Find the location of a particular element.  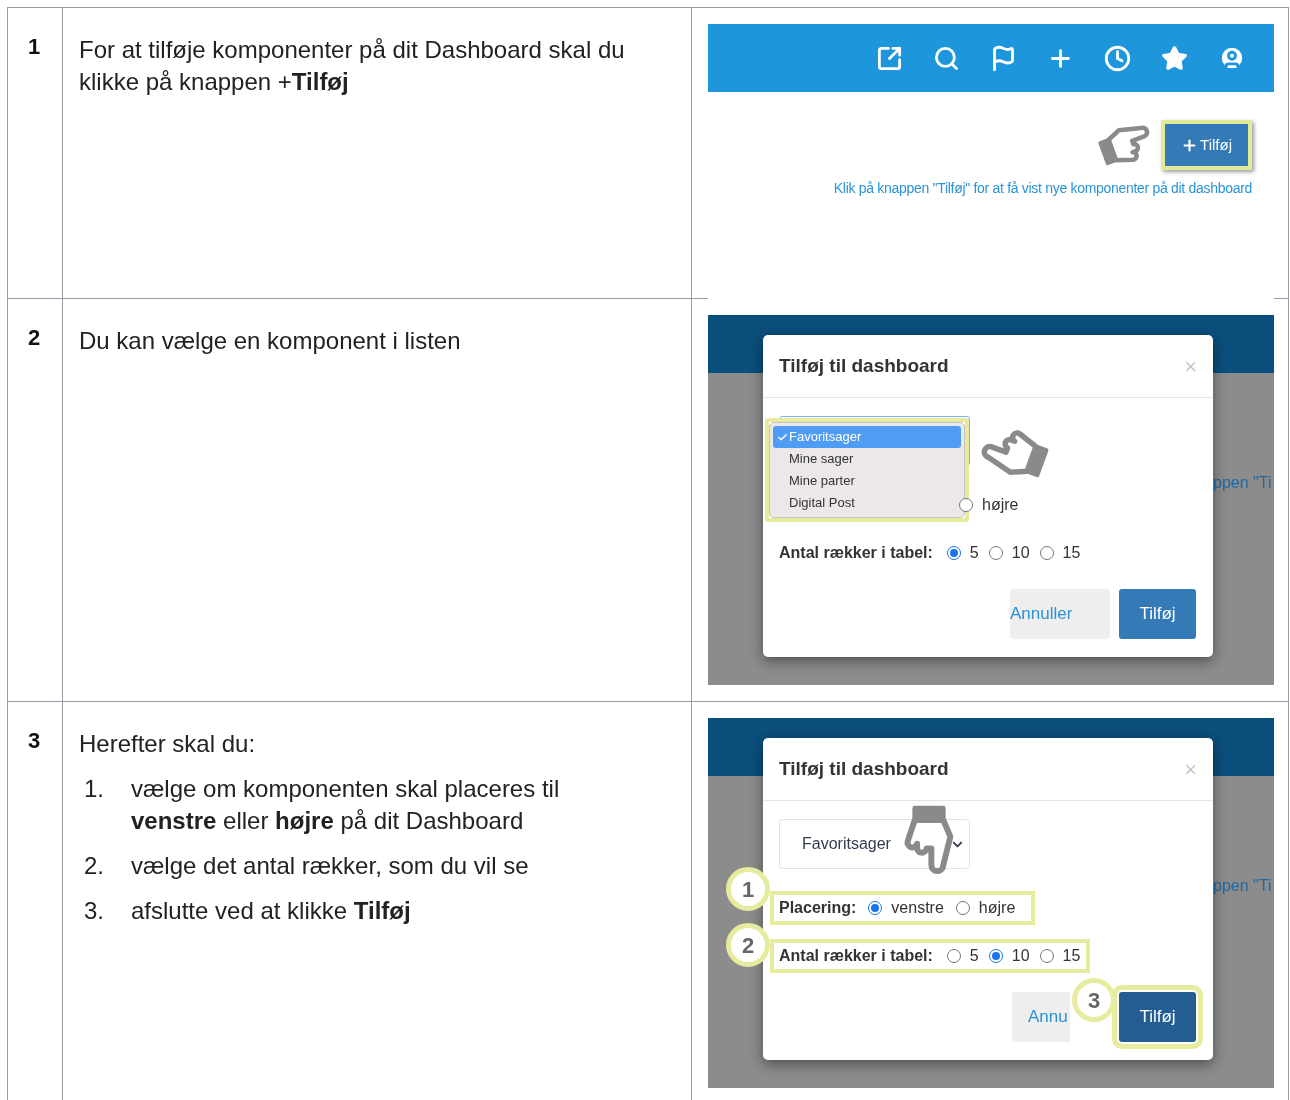

instruction-text: Du kan vælge en komponent i listen is located at coordinates (270, 341).